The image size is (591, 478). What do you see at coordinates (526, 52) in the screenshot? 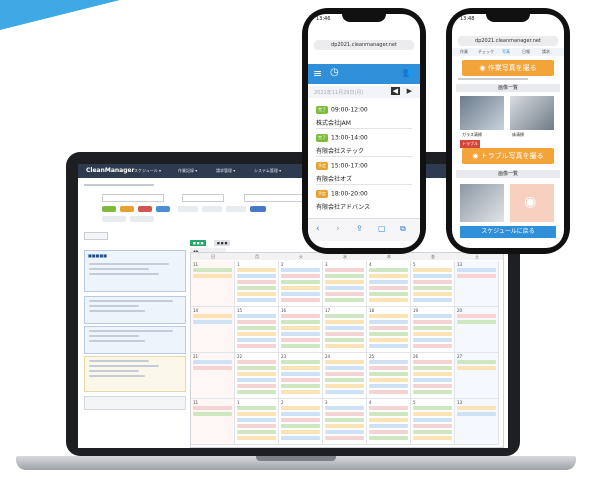
I see `tab-report: 日報` at bounding box center [526, 52].